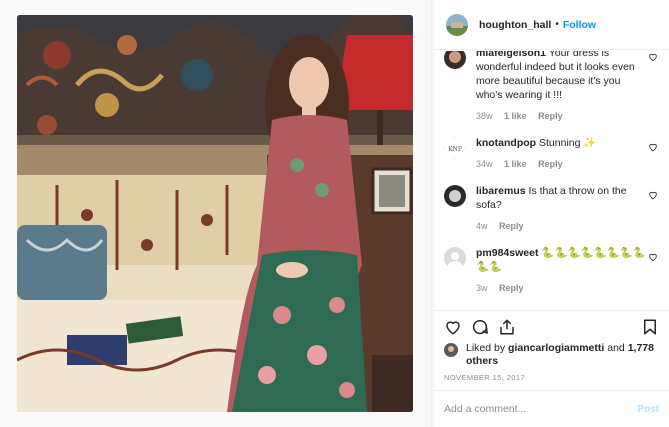 This screenshot has width=669, height=427. Describe the element at coordinates (616, 348) in the screenshot. I see `liked-by-and: and` at that location.